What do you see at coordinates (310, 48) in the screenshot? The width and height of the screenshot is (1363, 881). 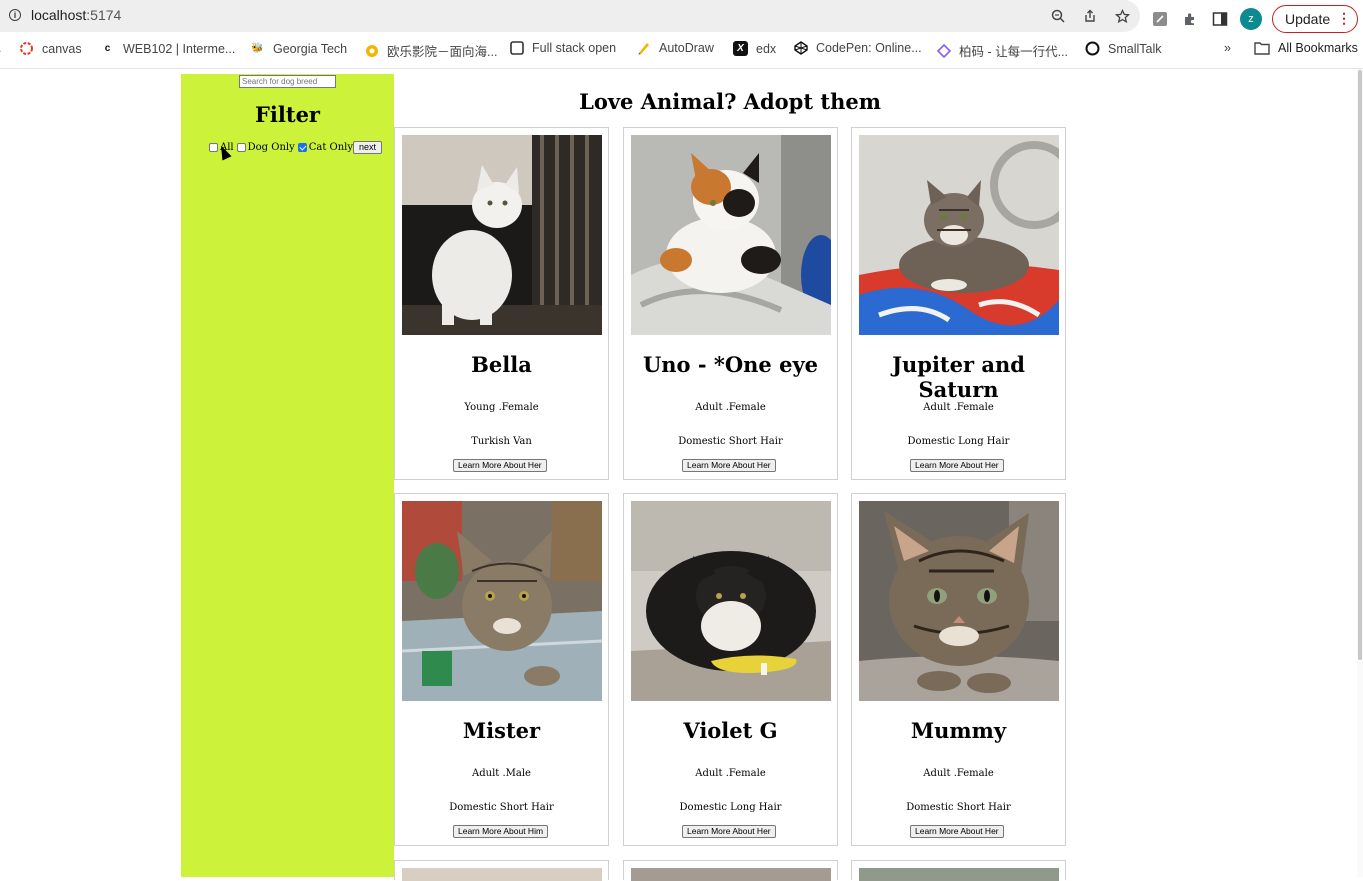 I see `bookmark-label: Georgia Tech` at bounding box center [310, 48].